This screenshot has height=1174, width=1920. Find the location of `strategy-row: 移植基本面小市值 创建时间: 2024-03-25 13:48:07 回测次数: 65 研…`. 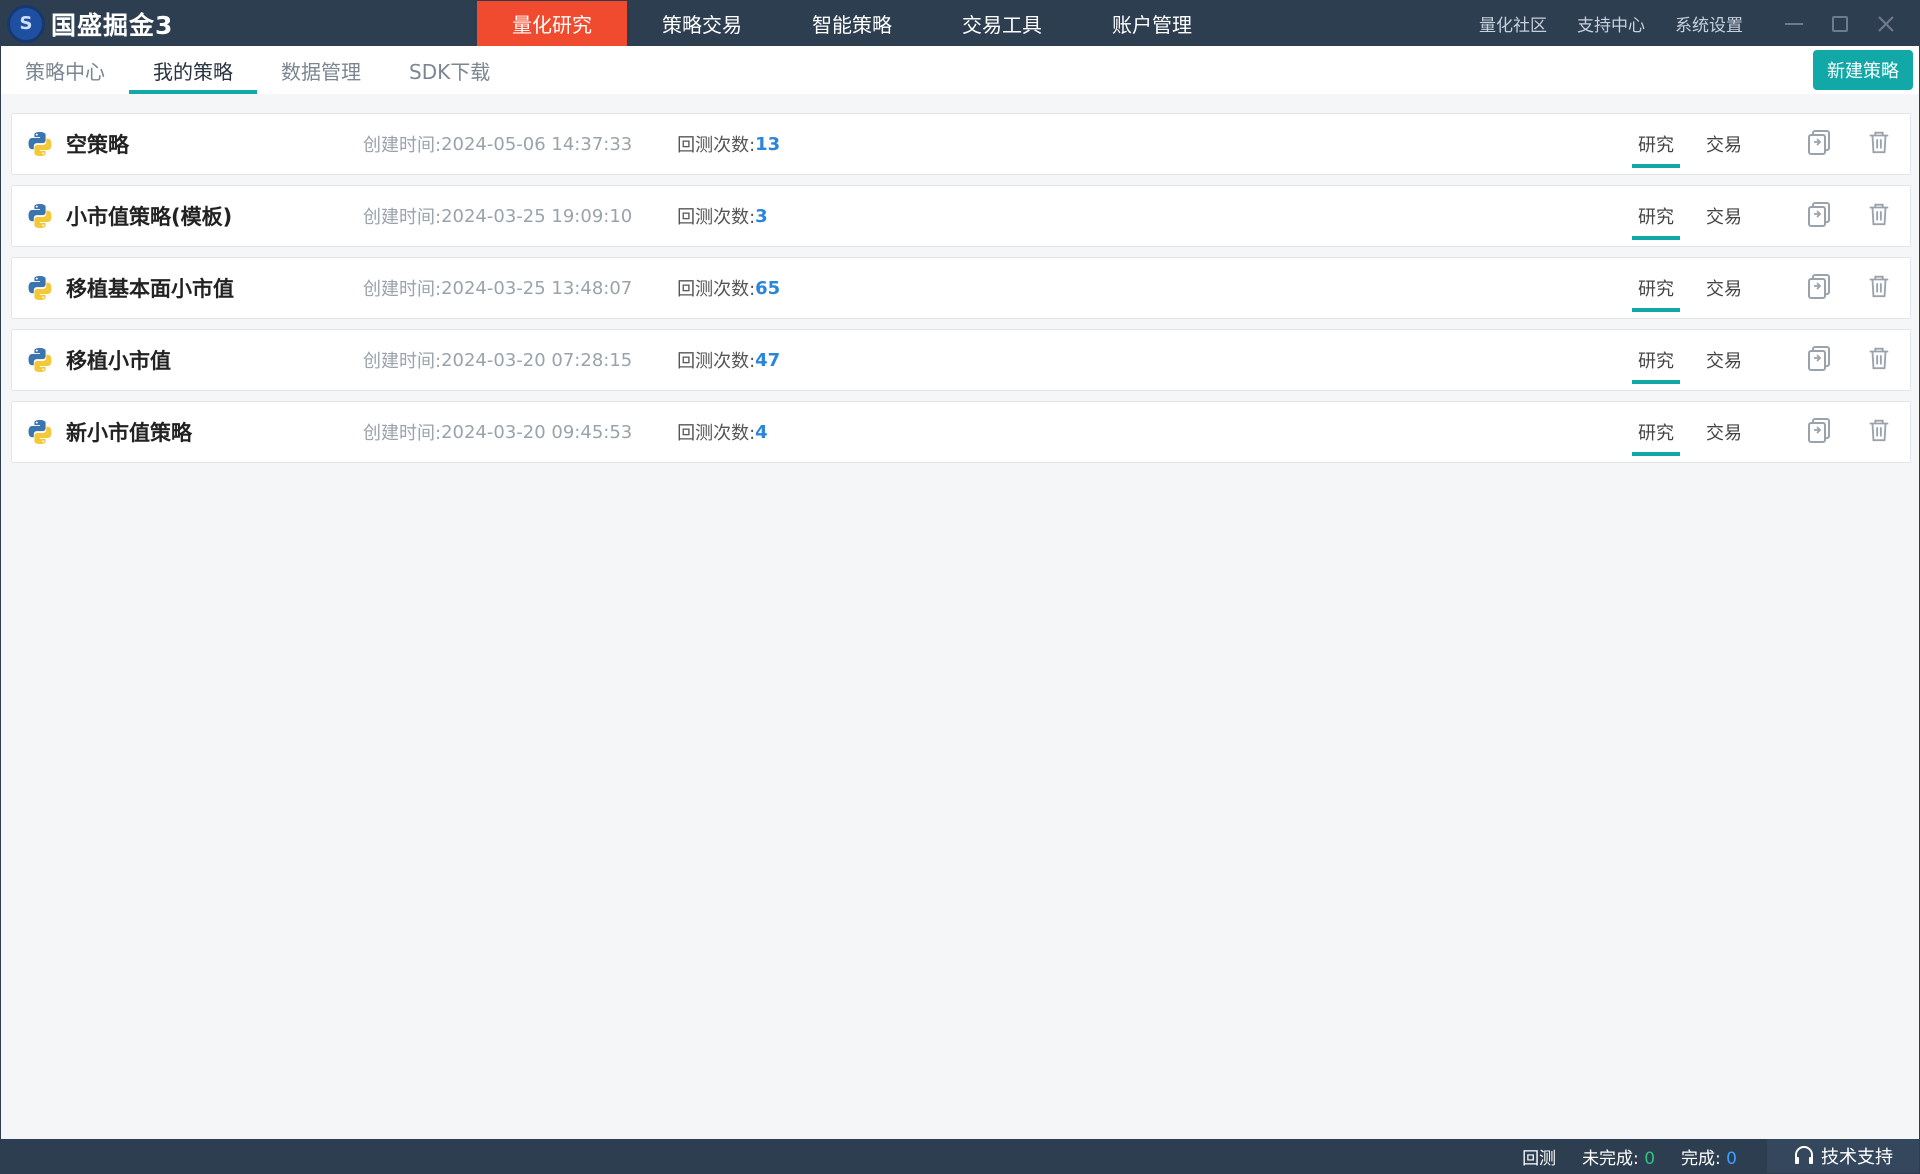

strategy-row: 移植基本面小市值 创建时间: 2024-03-25 13:48:07 回测次数: 65 研… is located at coordinates (961, 288).